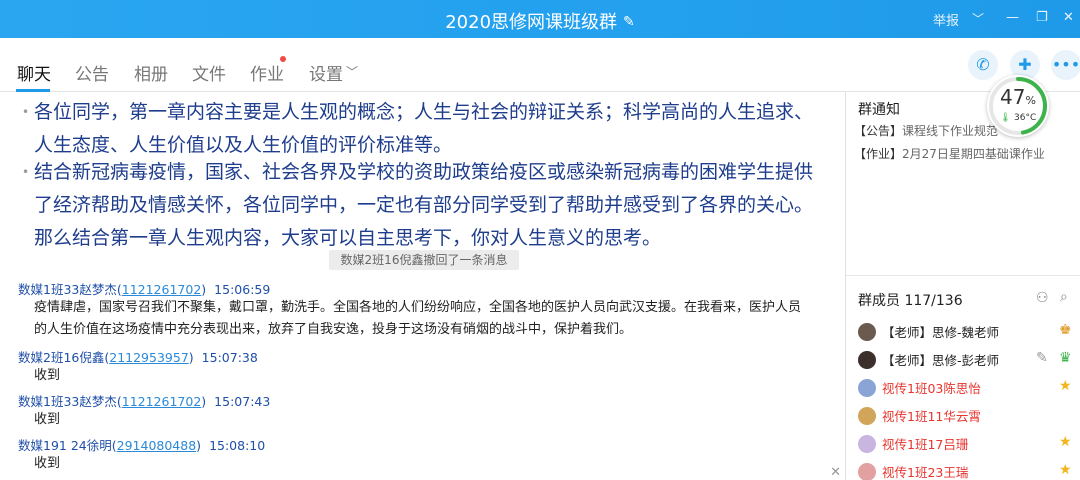 The width and height of the screenshot is (1080, 480). I want to click on message-time: 15:07:38, so click(229, 357).